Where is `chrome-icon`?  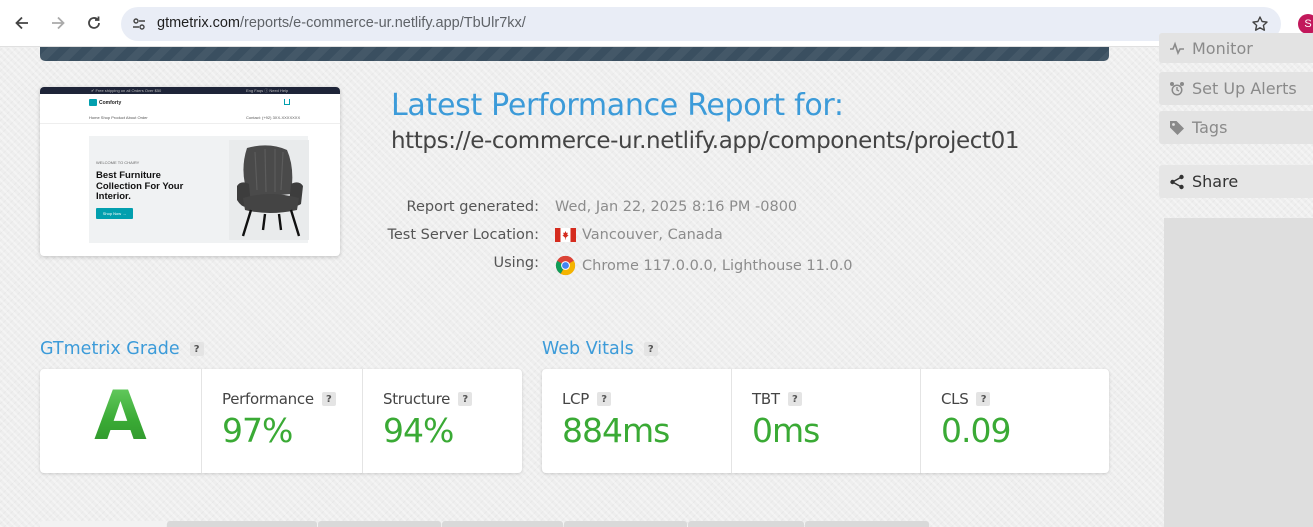
chrome-icon is located at coordinates (565, 265).